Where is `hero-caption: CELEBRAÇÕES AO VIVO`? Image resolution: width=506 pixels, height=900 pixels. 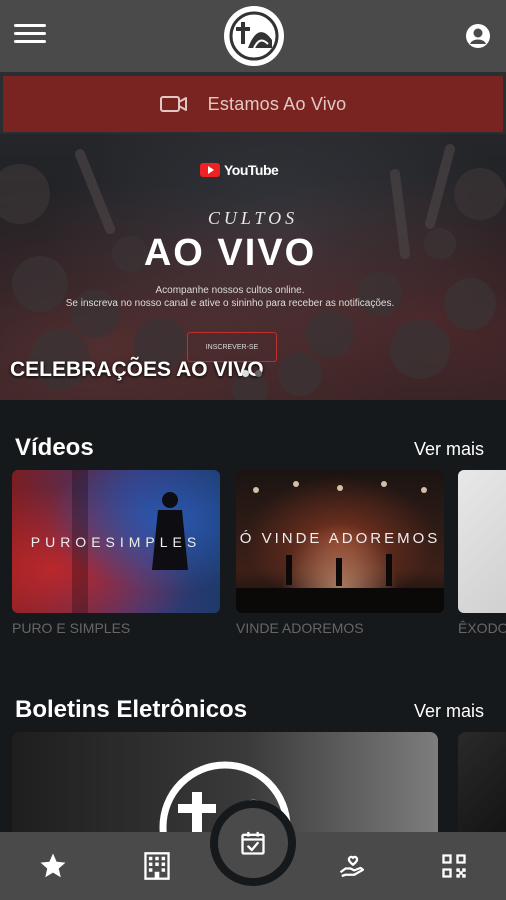 hero-caption: CELEBRAÇÕES AO VIVO is located at coordinates (137, 369).